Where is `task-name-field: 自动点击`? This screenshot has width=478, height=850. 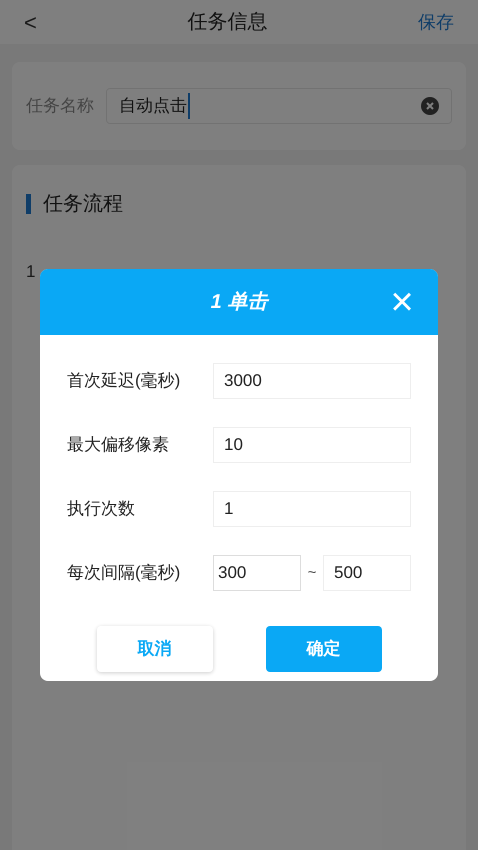 task-name-field: 自动点击 is located at coordinates (279, 106).